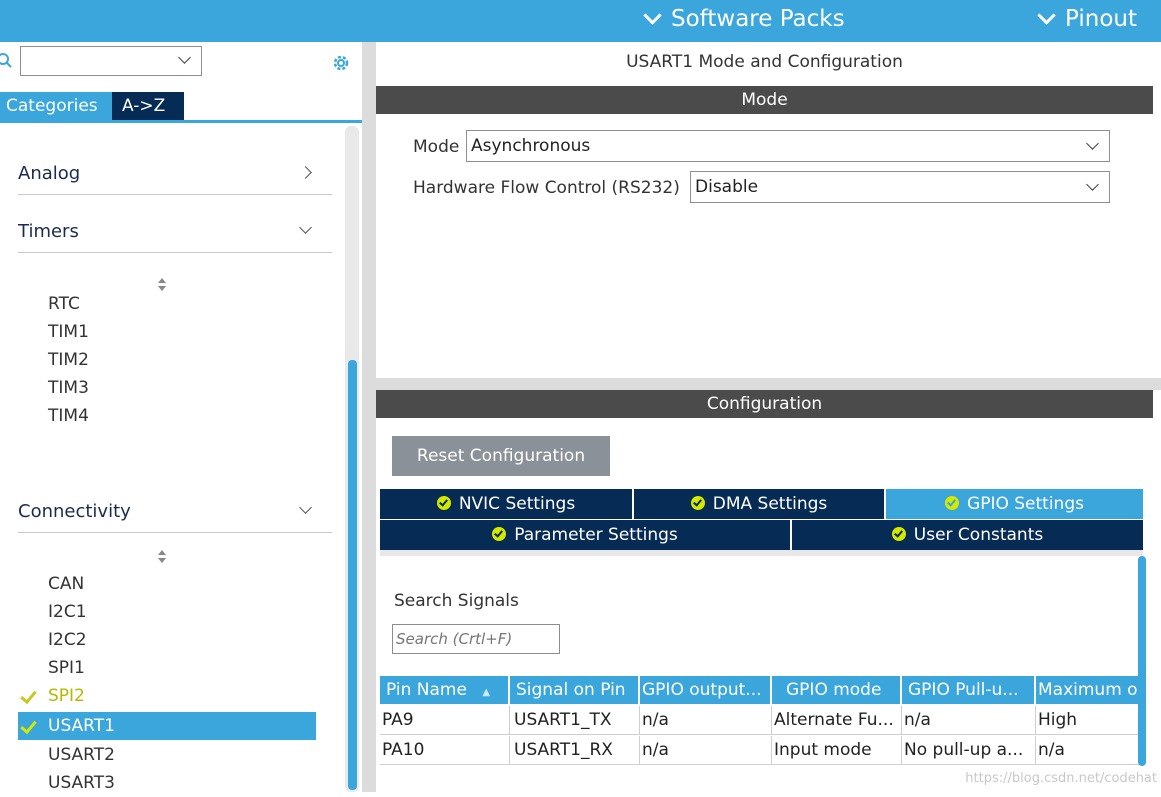 The width and height of the screenshot is (1161, 797). I want to click on chevron-right-icon, so click(305, 172).